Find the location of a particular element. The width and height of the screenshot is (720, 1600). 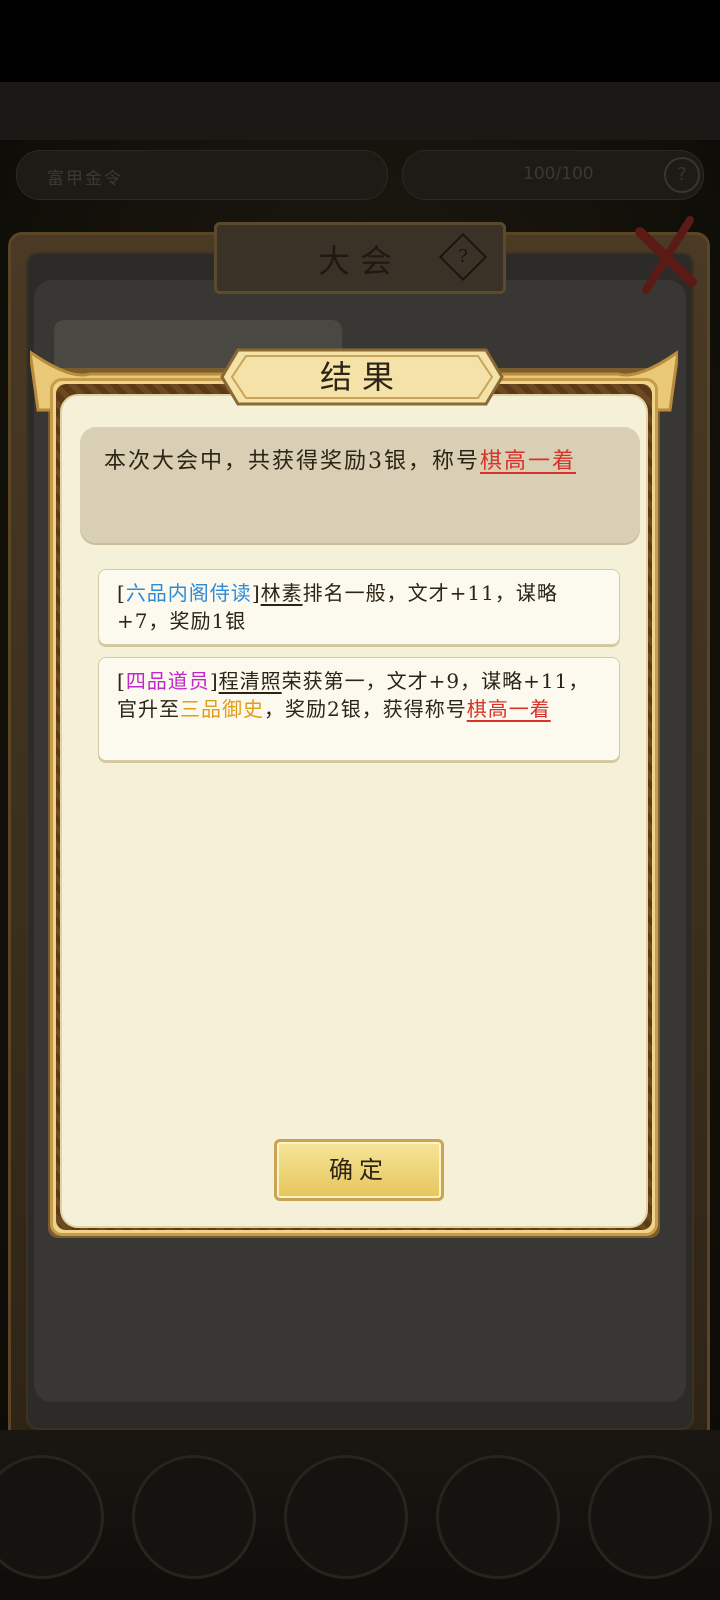

close-x-icon is located at coordinates (666, 255).